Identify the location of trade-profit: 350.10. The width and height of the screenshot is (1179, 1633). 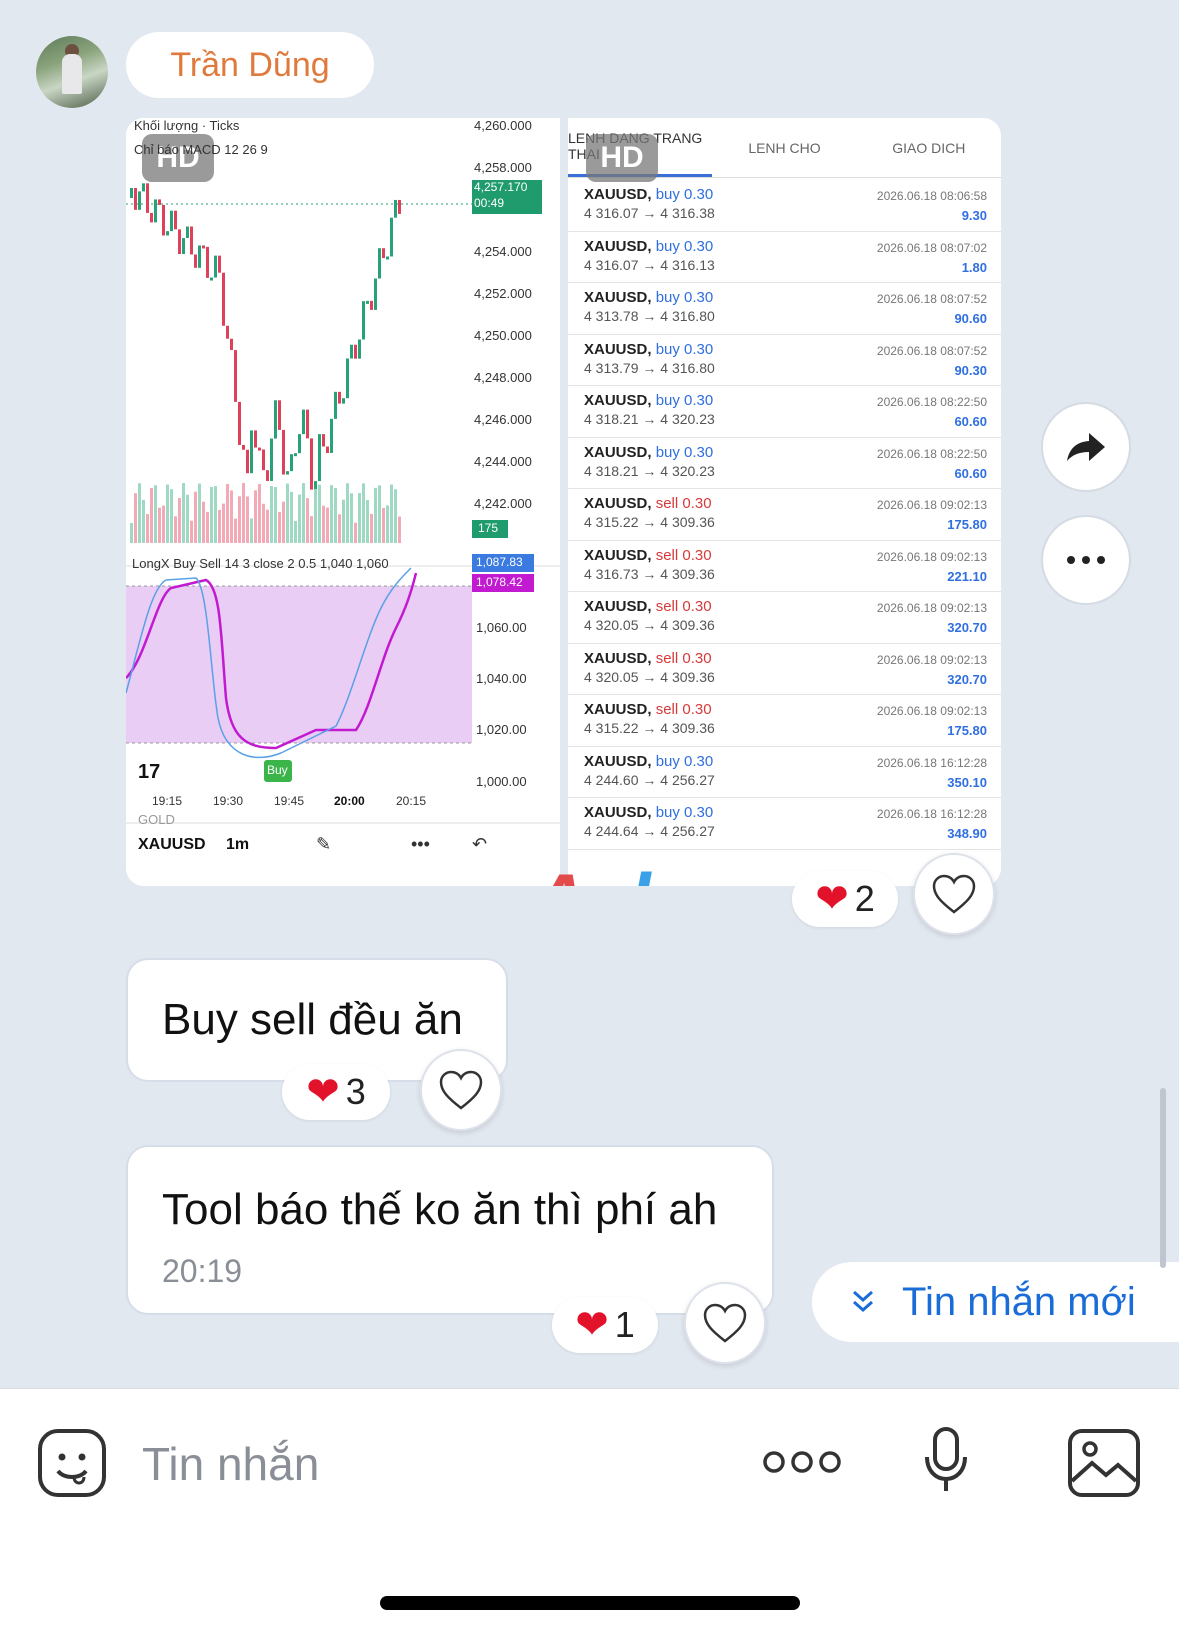
(967, 782).